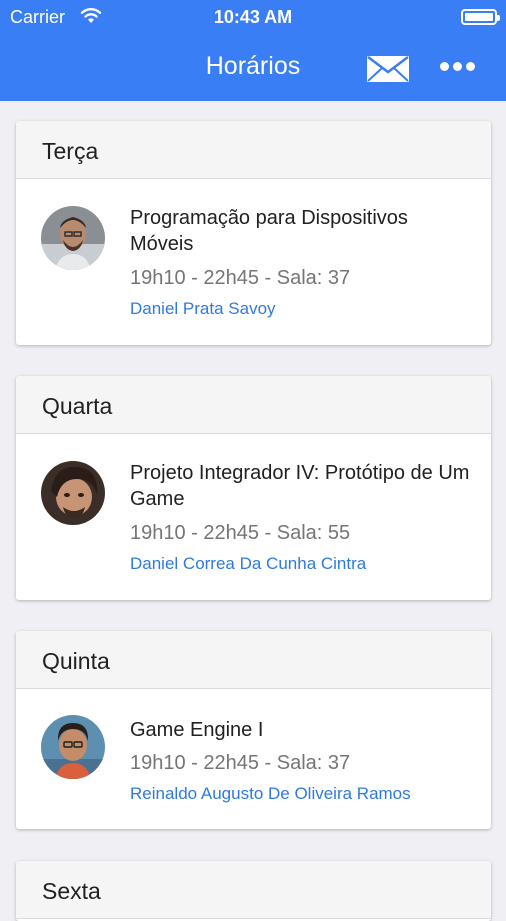 The height and width of the screenshot is (921, 506). What do you see at coordinates (269, 231) in the screenshot?
I see `course-title: Programação para Dispositivos Móveis` at bounding box center [269, 231].